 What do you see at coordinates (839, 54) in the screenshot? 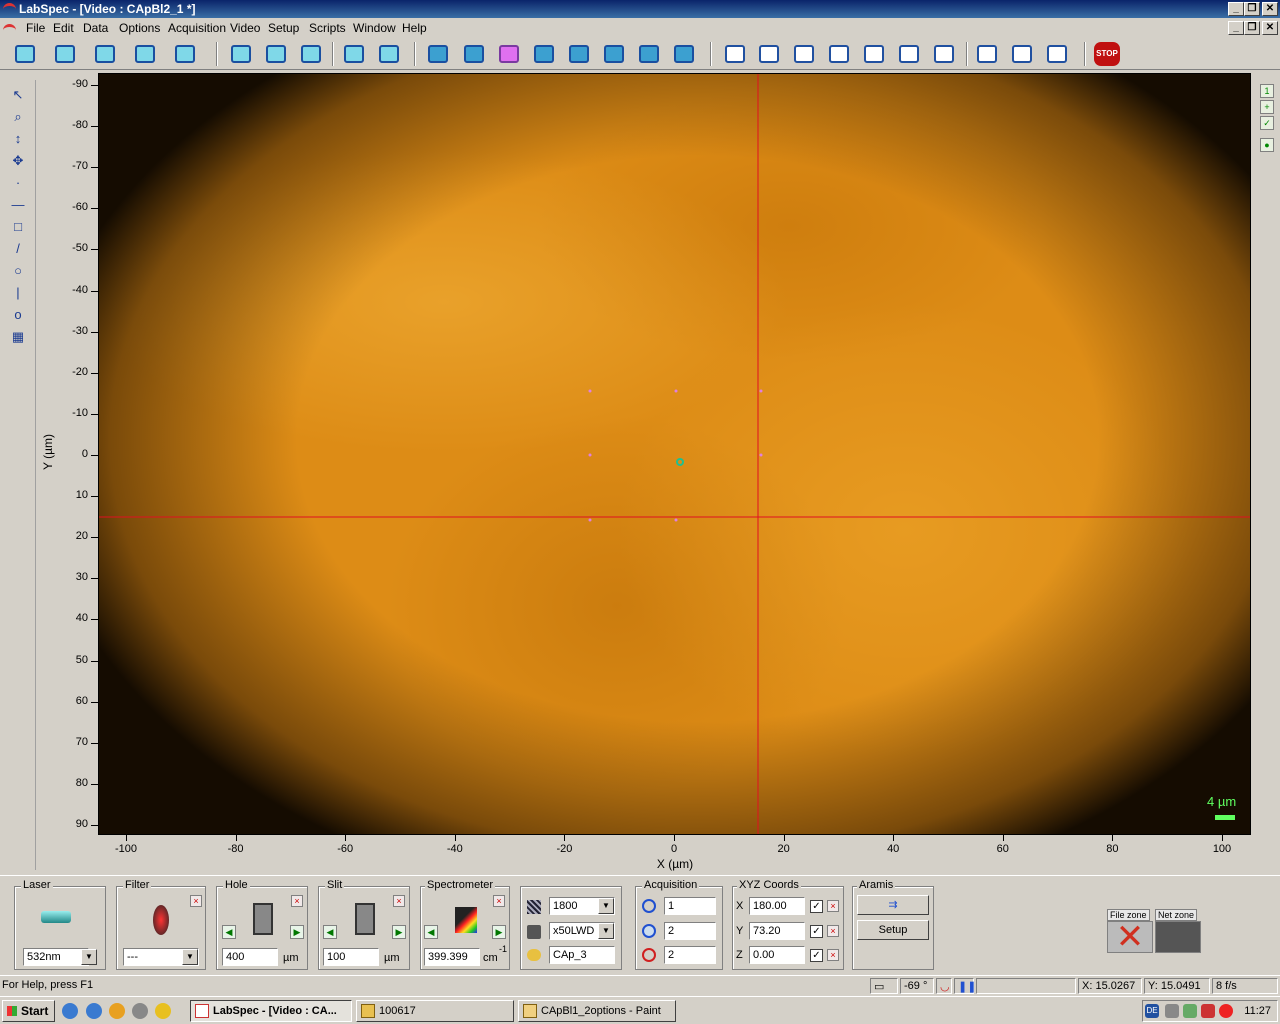
I see `fit-curve-icon` at bounding box center [839, 54].